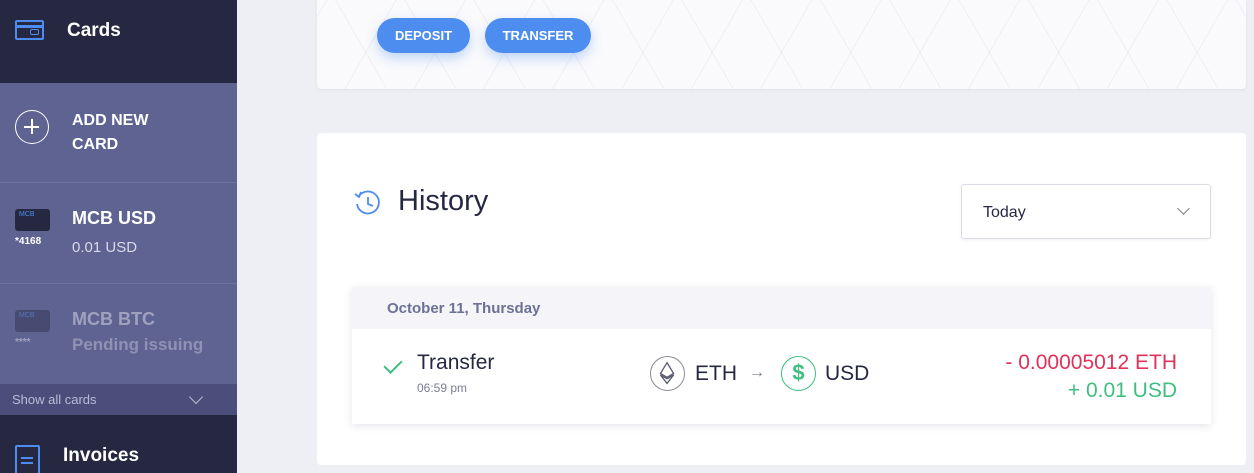  Describe the element at coordinates (23, 342) in the screenshot. I see `card-number: ****` at that location.